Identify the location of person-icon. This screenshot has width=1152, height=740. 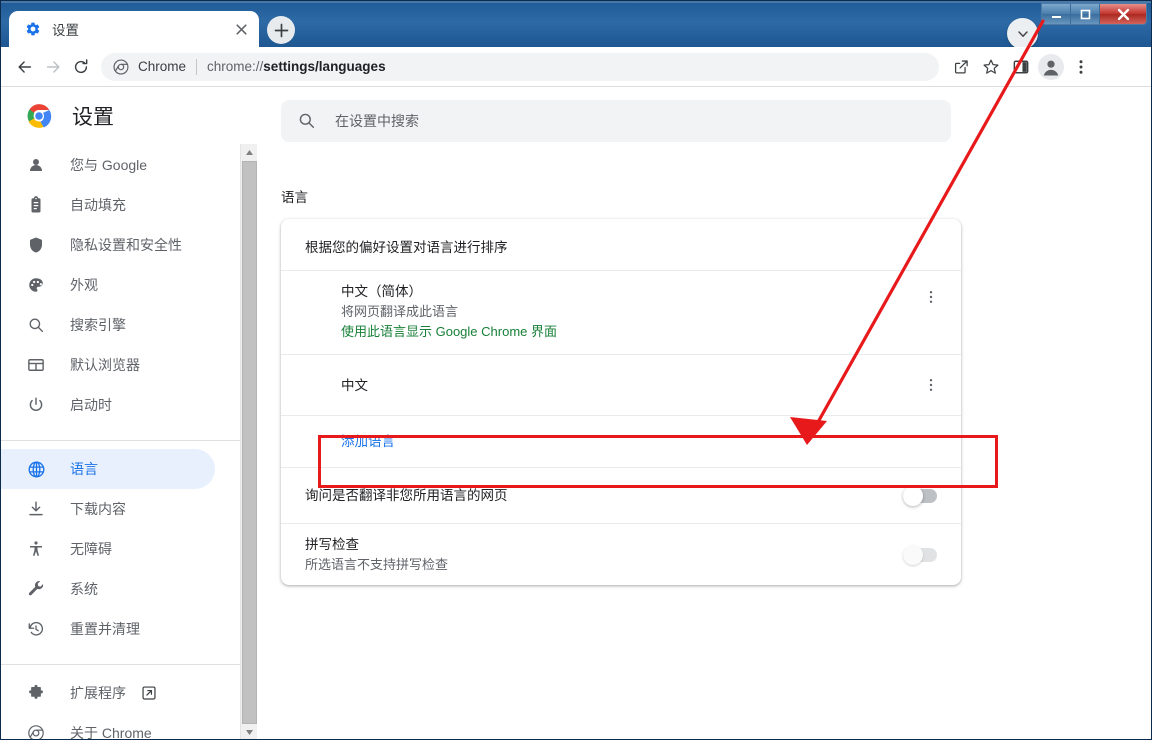
(36, 165).